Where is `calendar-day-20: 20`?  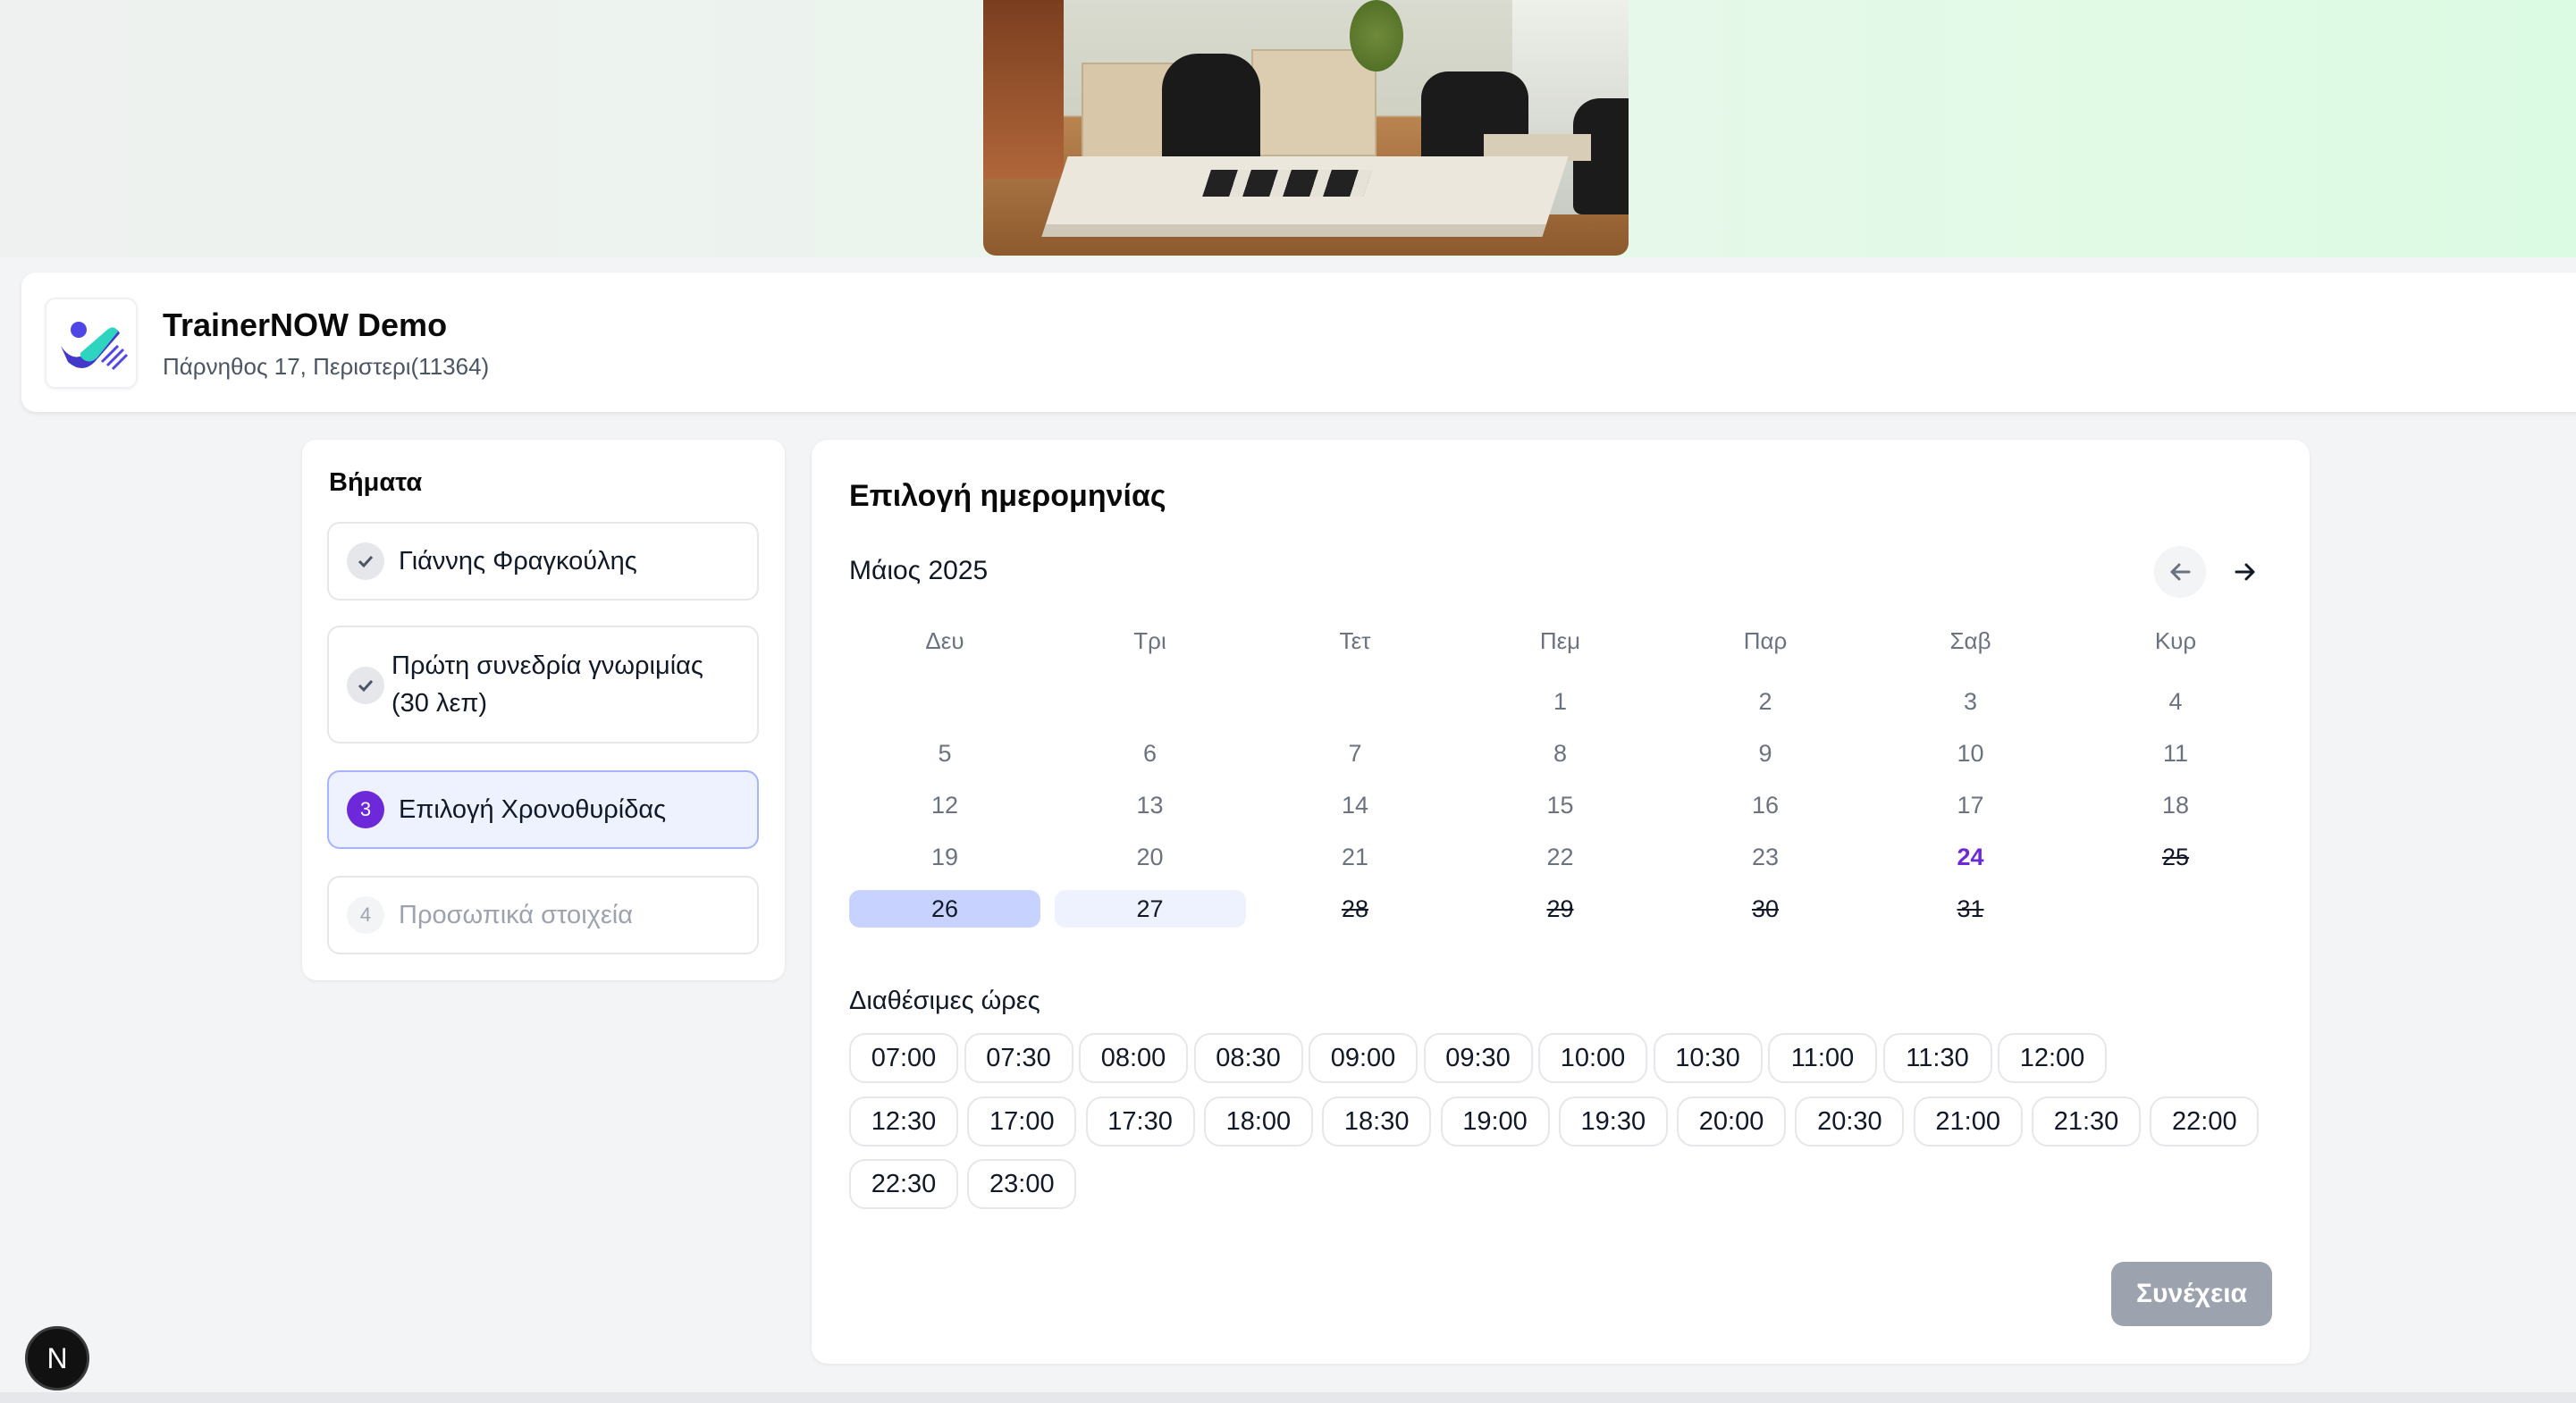 calendar-day-20: 20 is located at coordinates (1151, 857).